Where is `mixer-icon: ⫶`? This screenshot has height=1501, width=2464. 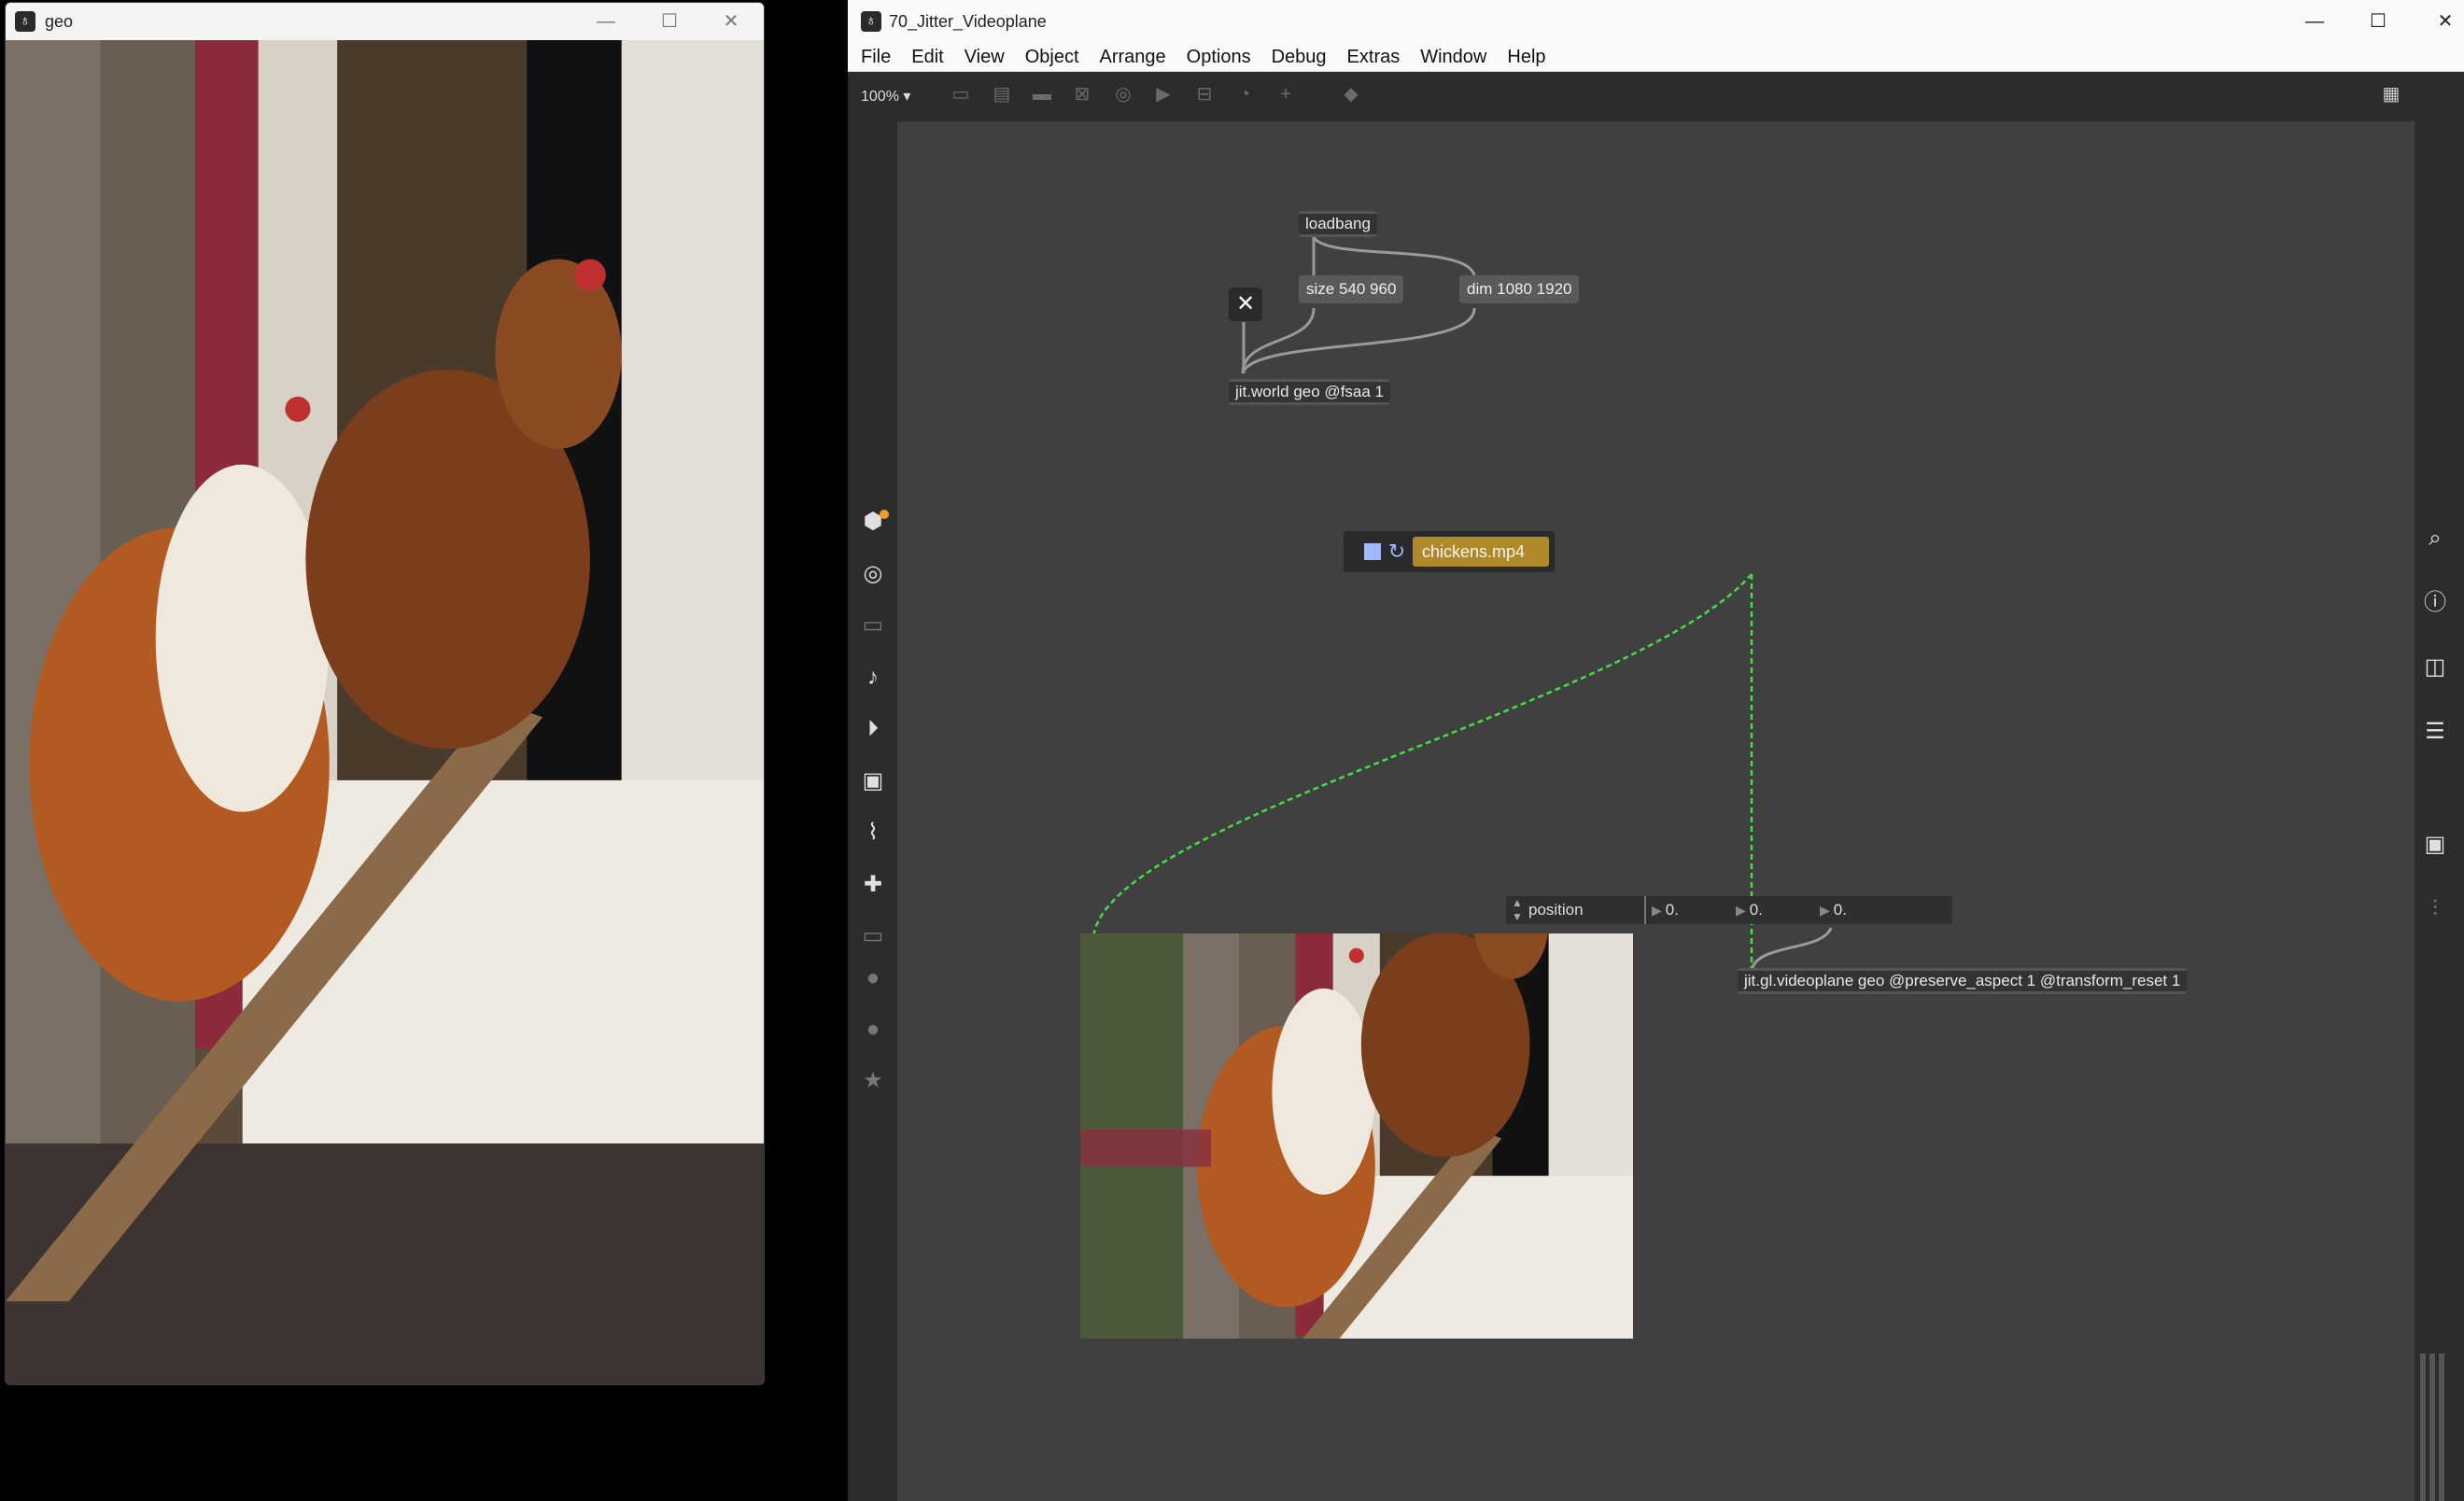
mixer-icon: ⫶ is located at coordinates (2435, 909).